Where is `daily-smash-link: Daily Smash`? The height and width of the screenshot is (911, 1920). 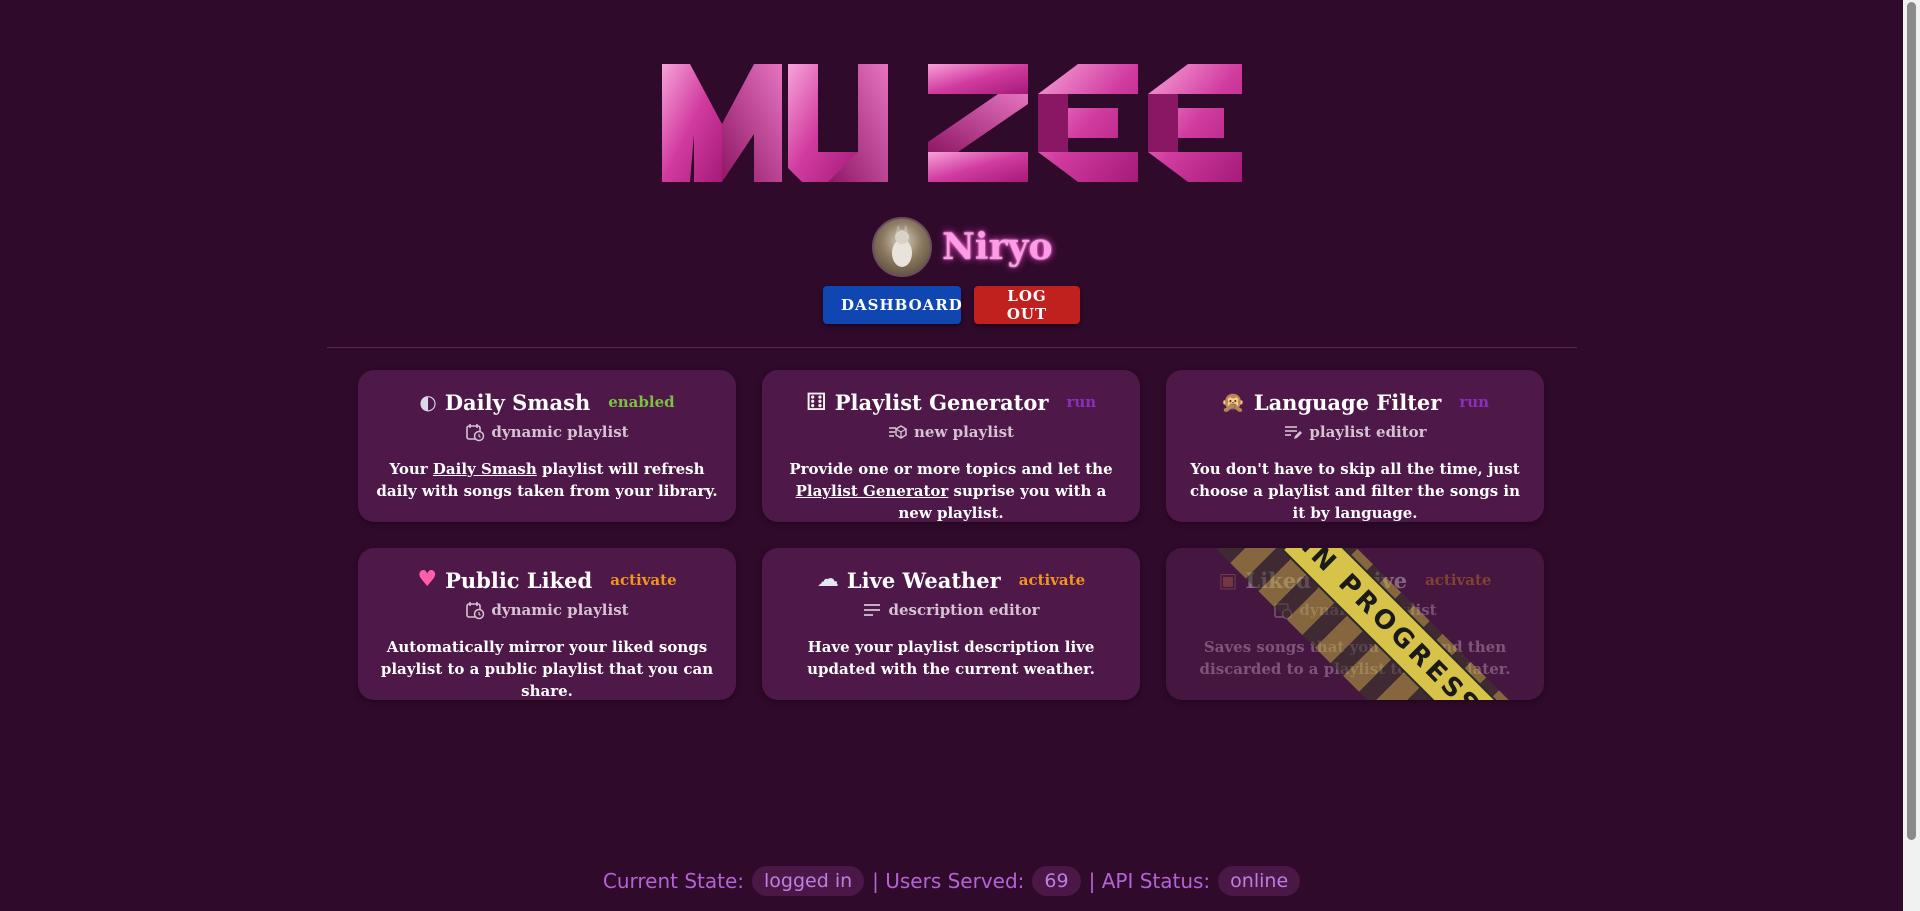 daily-smash-link: Daily Smash is located at coordinates (485, 469).